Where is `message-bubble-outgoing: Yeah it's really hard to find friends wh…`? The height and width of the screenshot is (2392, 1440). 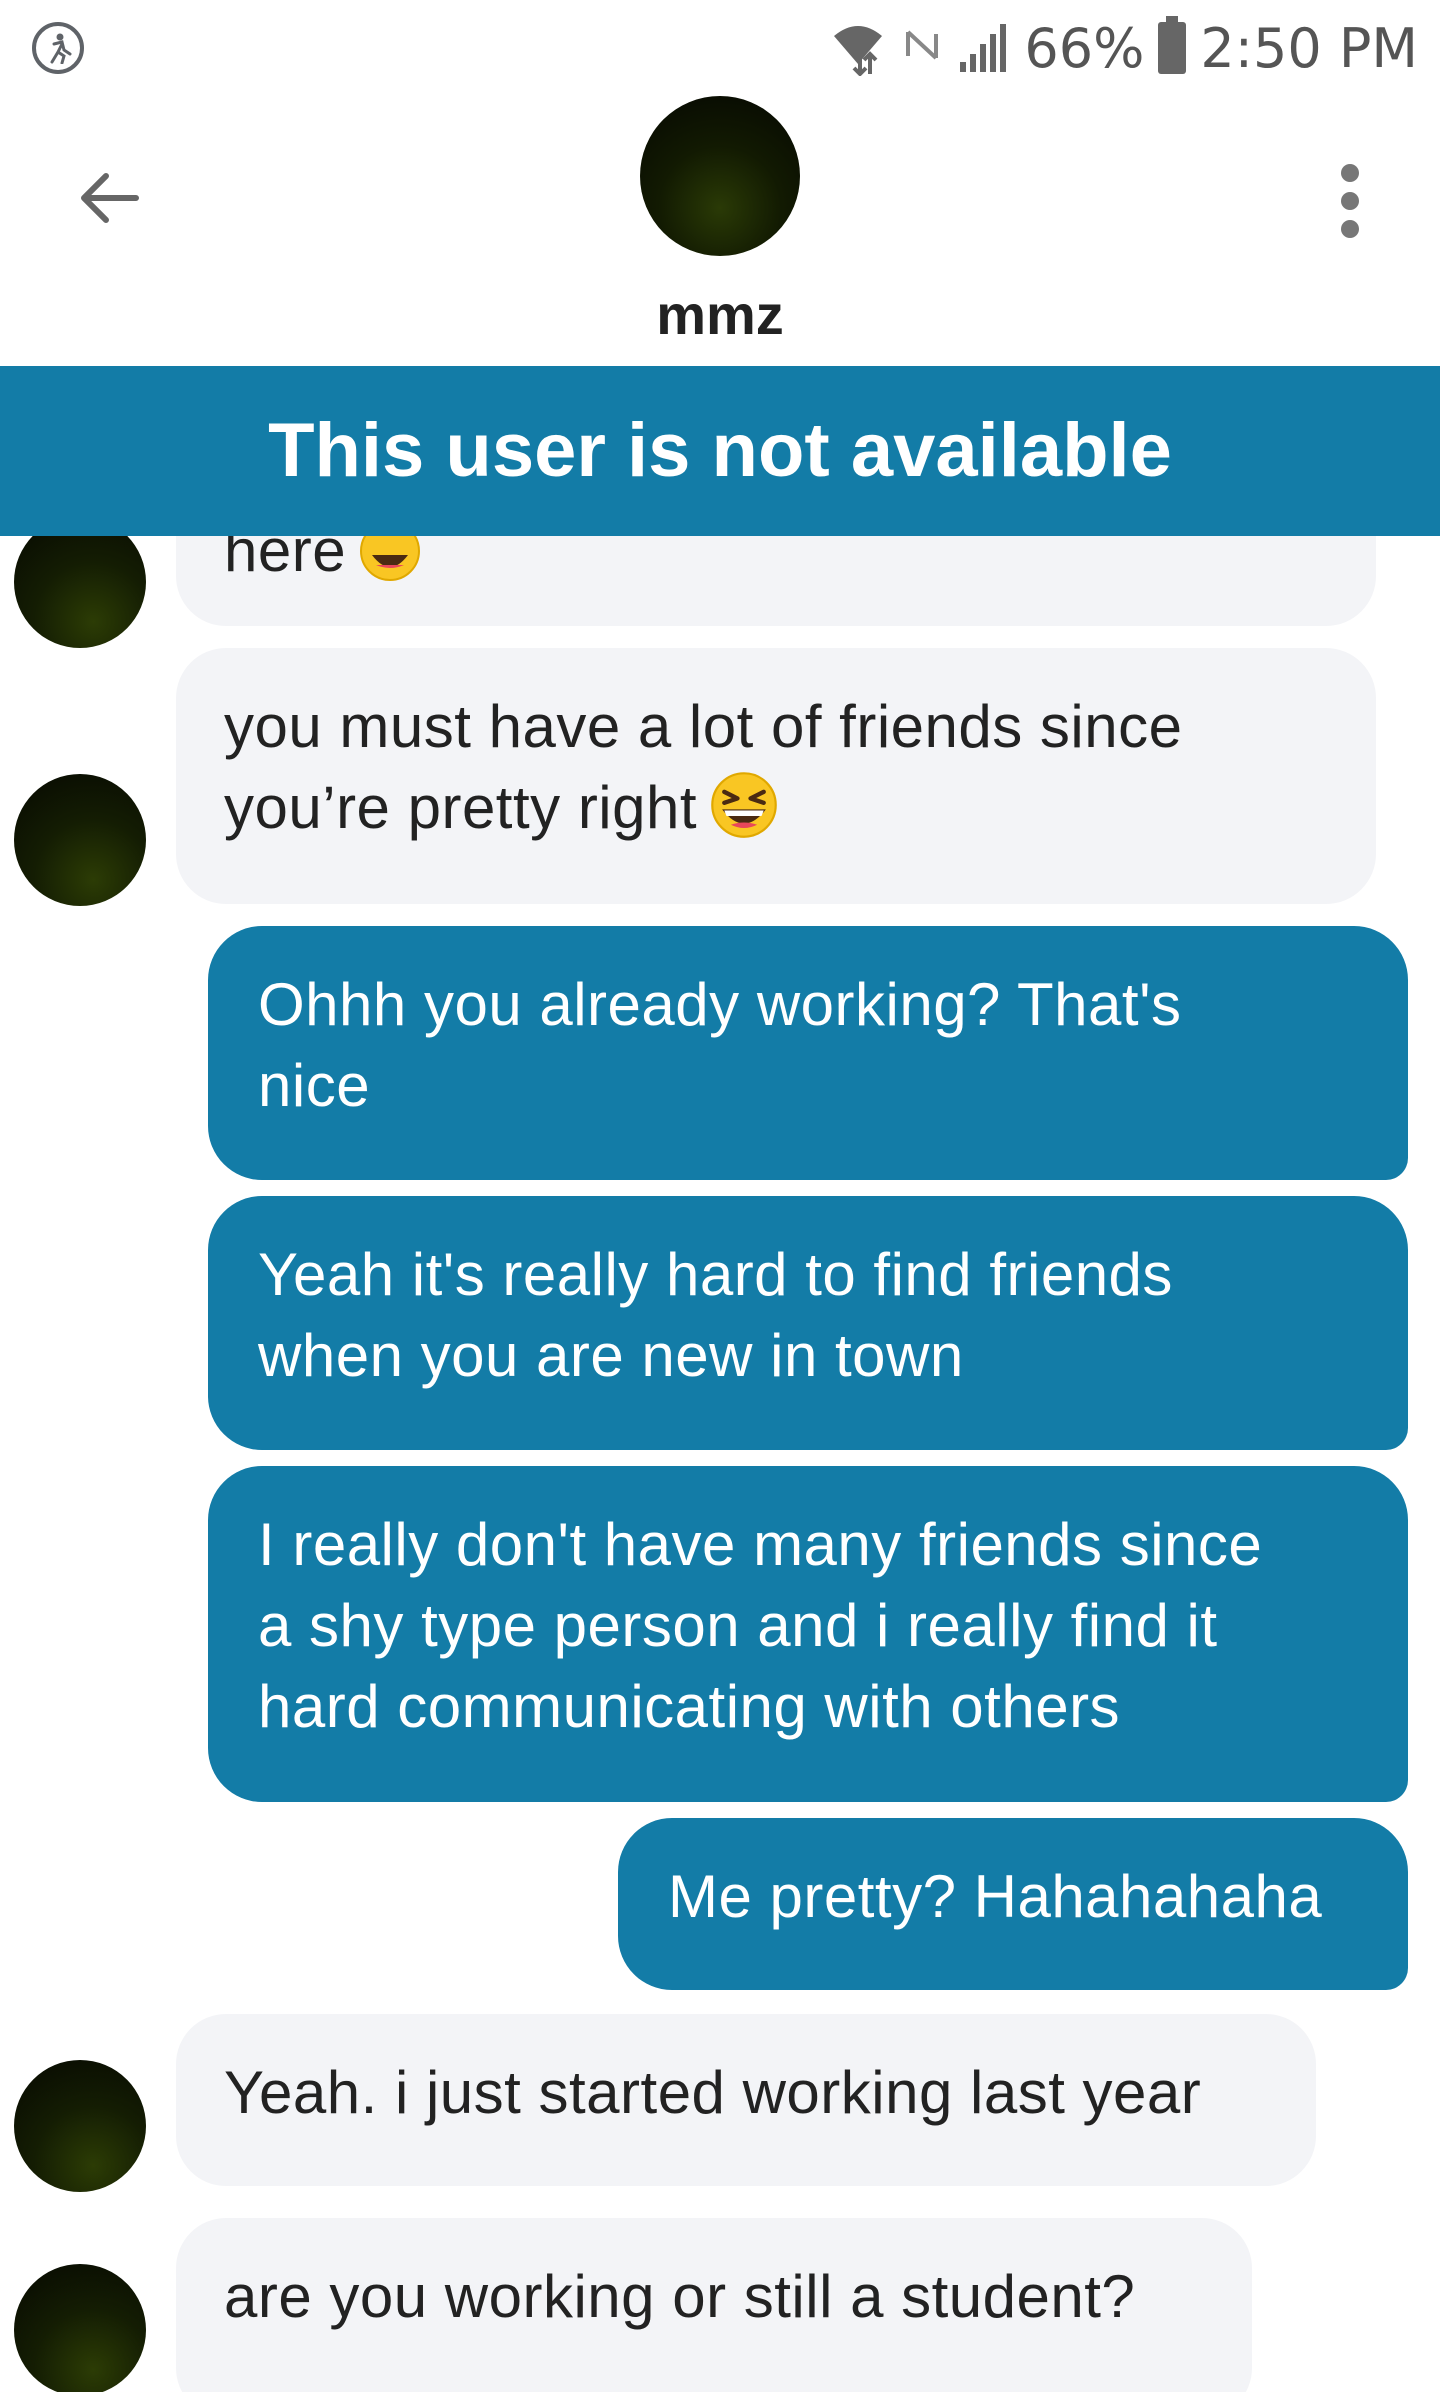 message-bubble-outgoing: Yeah it's really hard to find friends wh… is located at coordinates (808, 1323).